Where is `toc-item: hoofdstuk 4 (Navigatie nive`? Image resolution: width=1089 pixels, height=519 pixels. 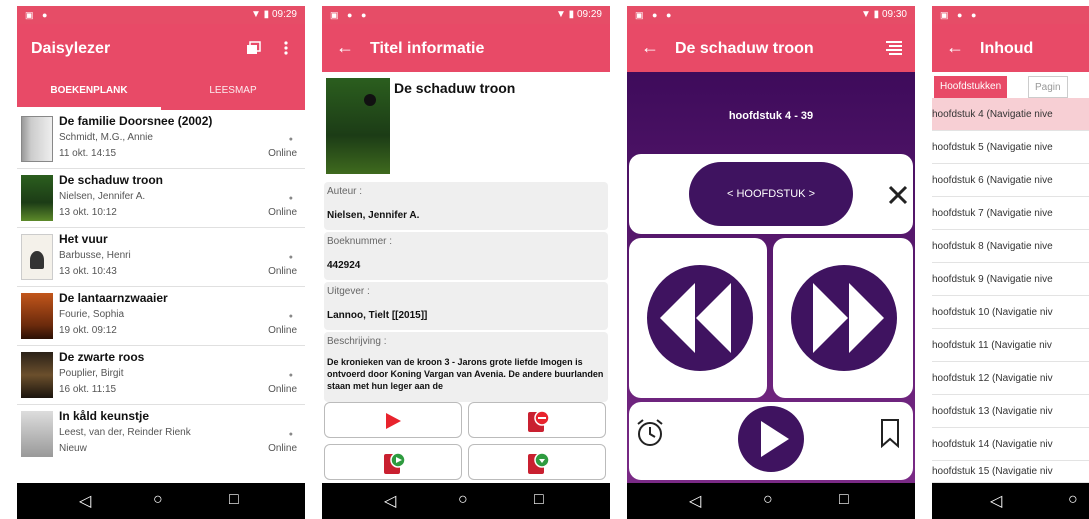
toc-item: hoofdstuk 4 (Navigatie nive is located at coordinates (1010, 114).